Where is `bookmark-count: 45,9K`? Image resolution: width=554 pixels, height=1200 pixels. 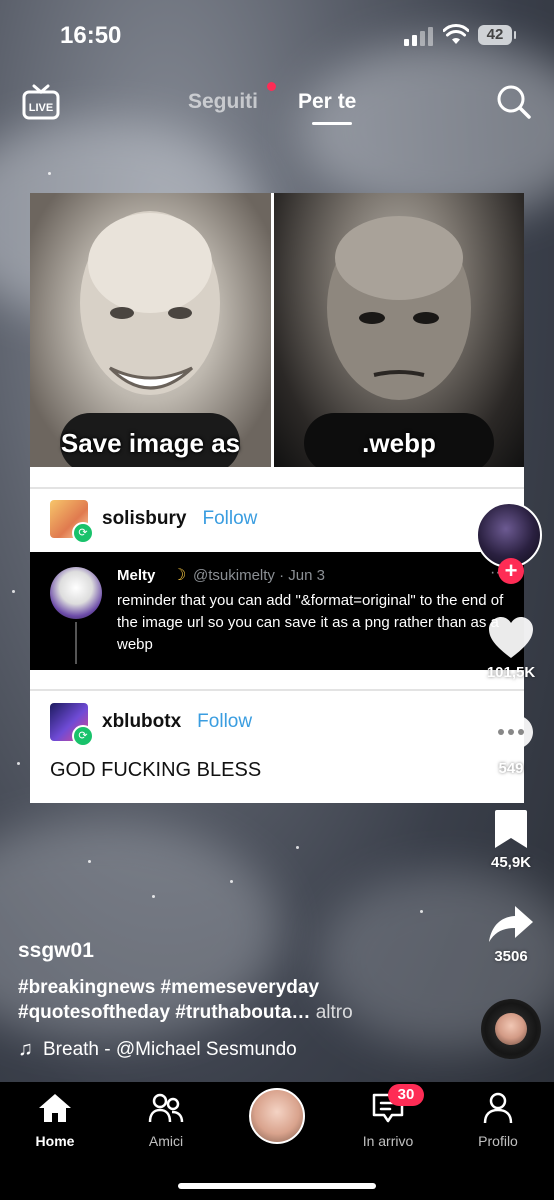 bookmark-count: 45,9K is located at coordinates (511, 862).